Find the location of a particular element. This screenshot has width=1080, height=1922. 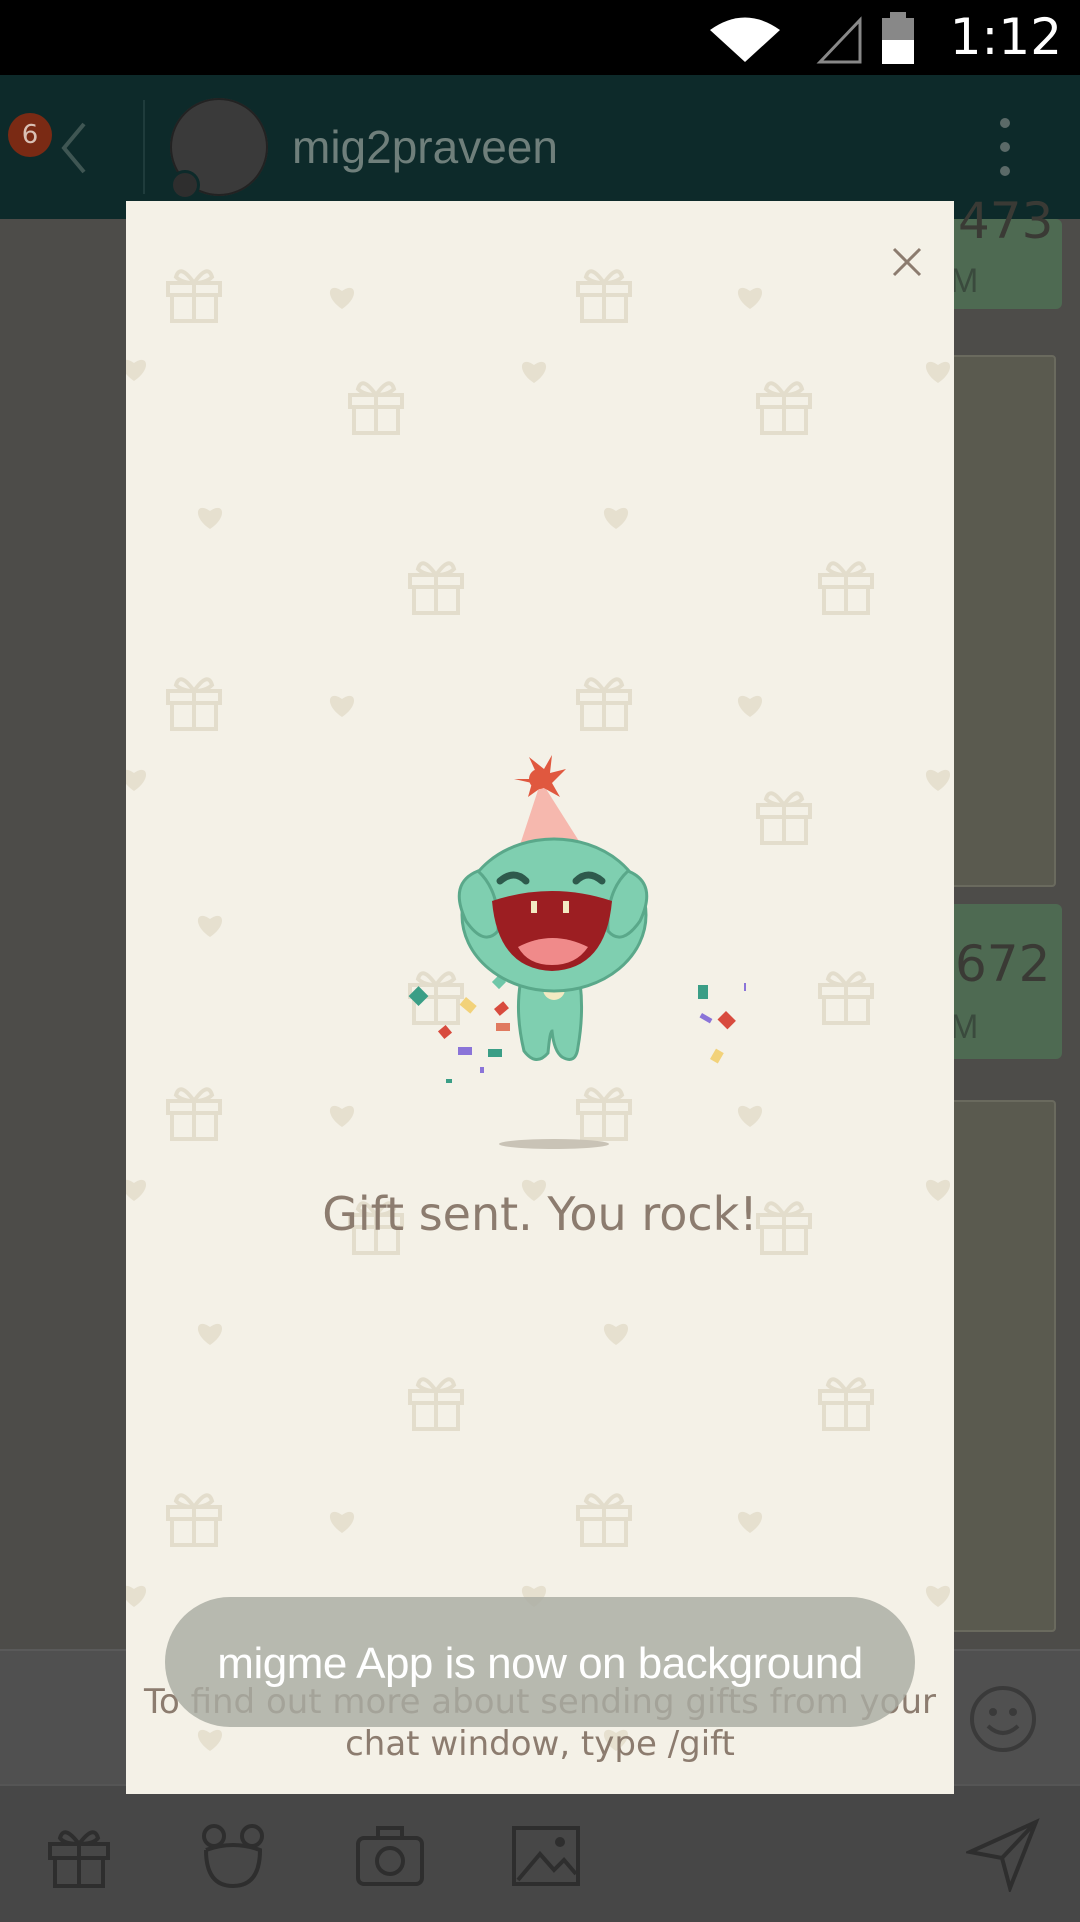

header-divider is located at coordinates (144, 147).